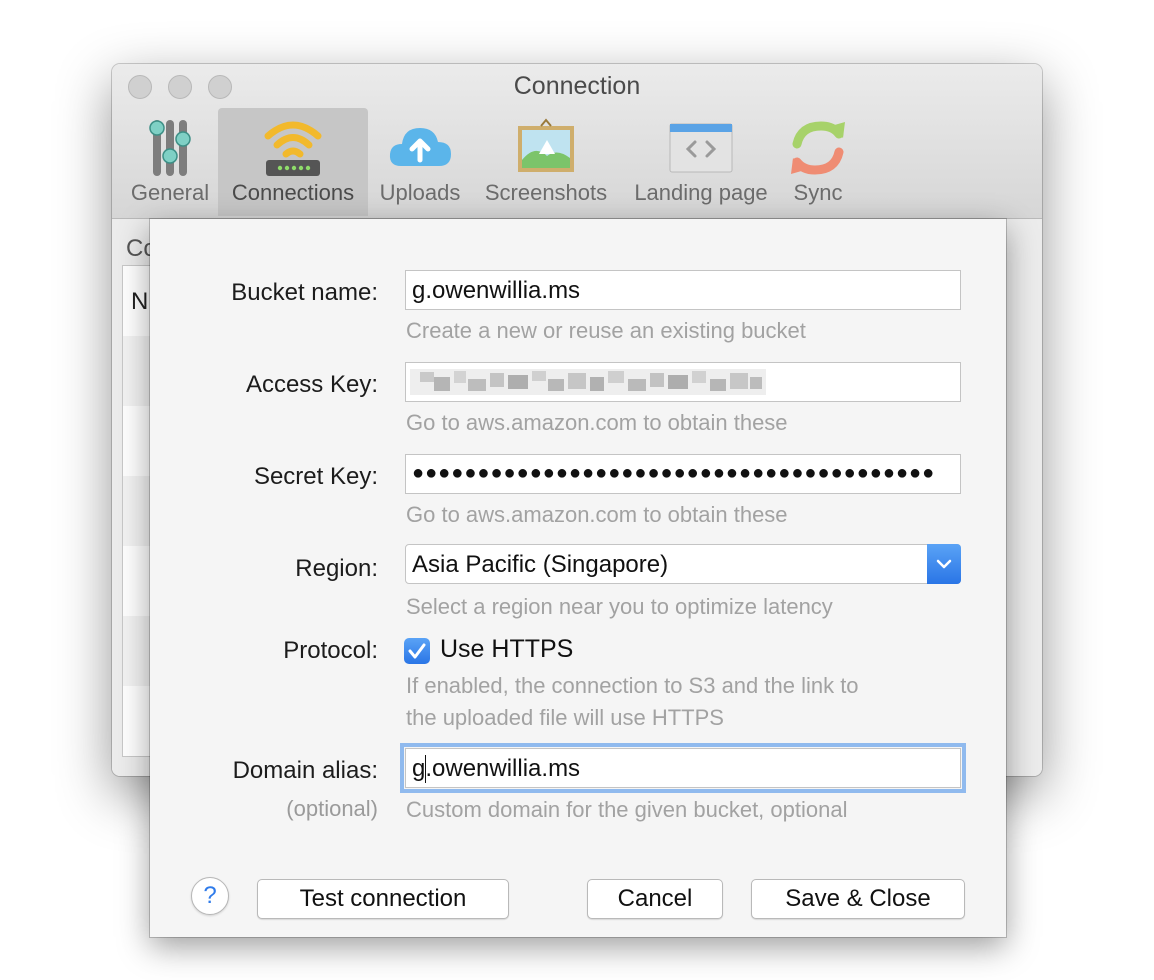  What do you see at coordinates (565, 717) in the screenshot?
I see `protocol-hint-line2: the uploaded file will use HTTPS` at bounding box center [565, 717].